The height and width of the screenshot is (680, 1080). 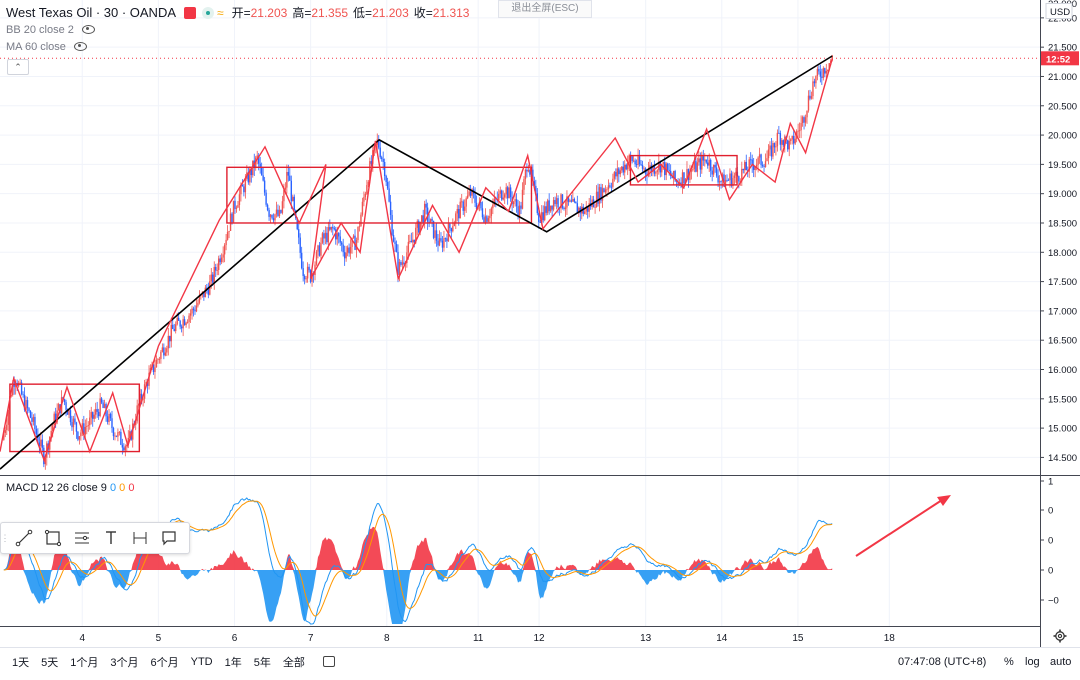 I want to click on timeframe-3m: 3个月, so click(x=124, y=662).